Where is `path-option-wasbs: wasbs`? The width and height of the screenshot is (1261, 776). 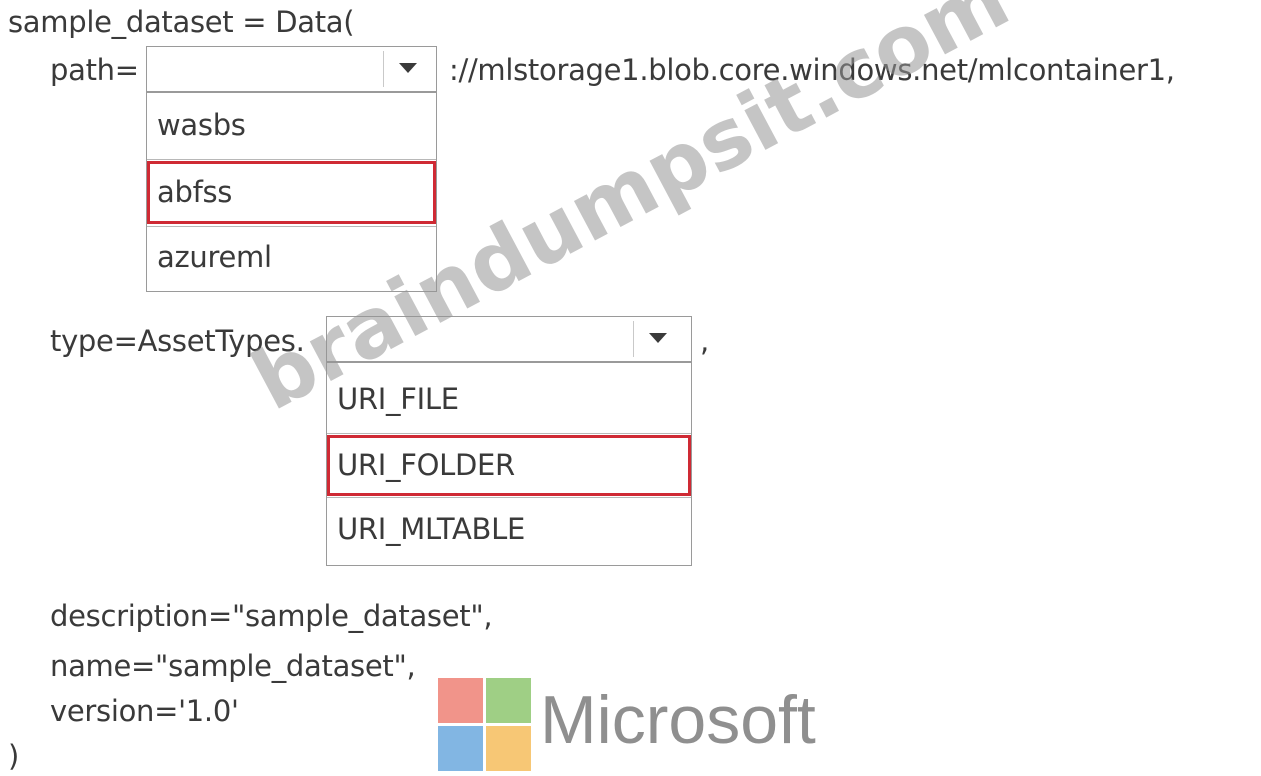
path-option-wasbs: wasbs is located at coordinates (291, 127).